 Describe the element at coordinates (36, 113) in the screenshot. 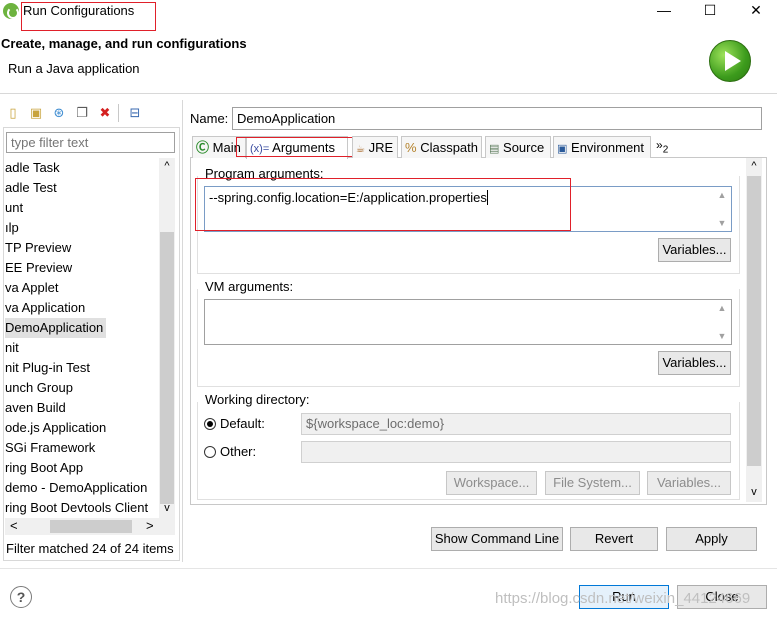

I see `new-prototype-icon: ▣` at that location.